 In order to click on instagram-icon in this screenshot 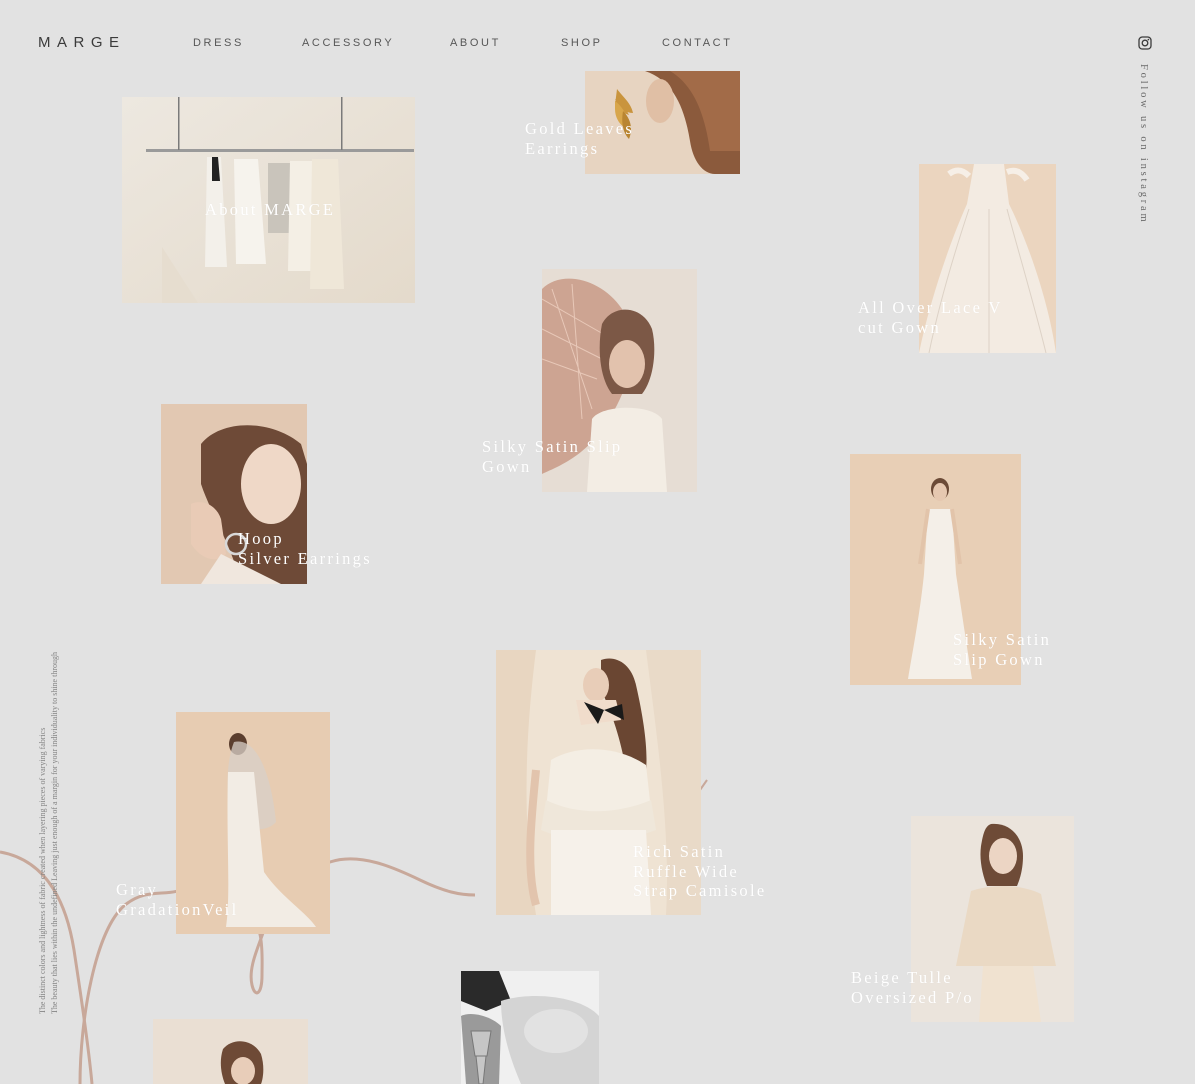, I will do `click(1145, 43)`.